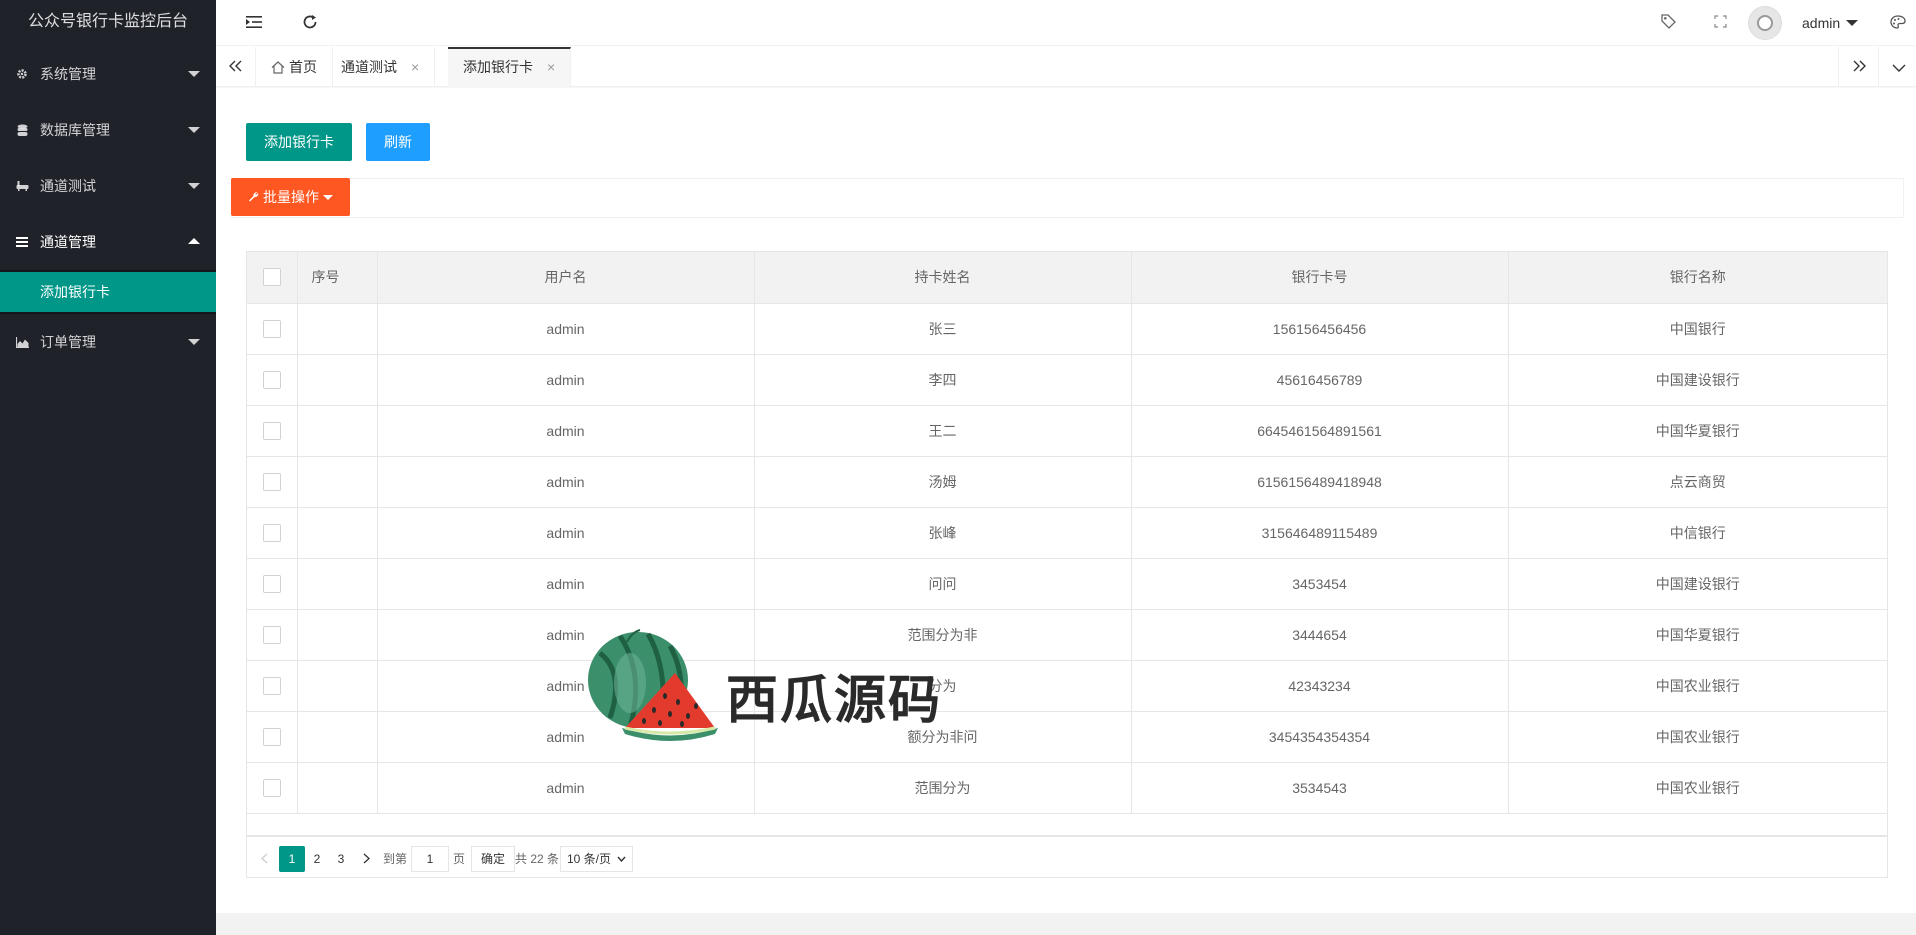  I want to click on chevron-right-icon, so click(366, 858).